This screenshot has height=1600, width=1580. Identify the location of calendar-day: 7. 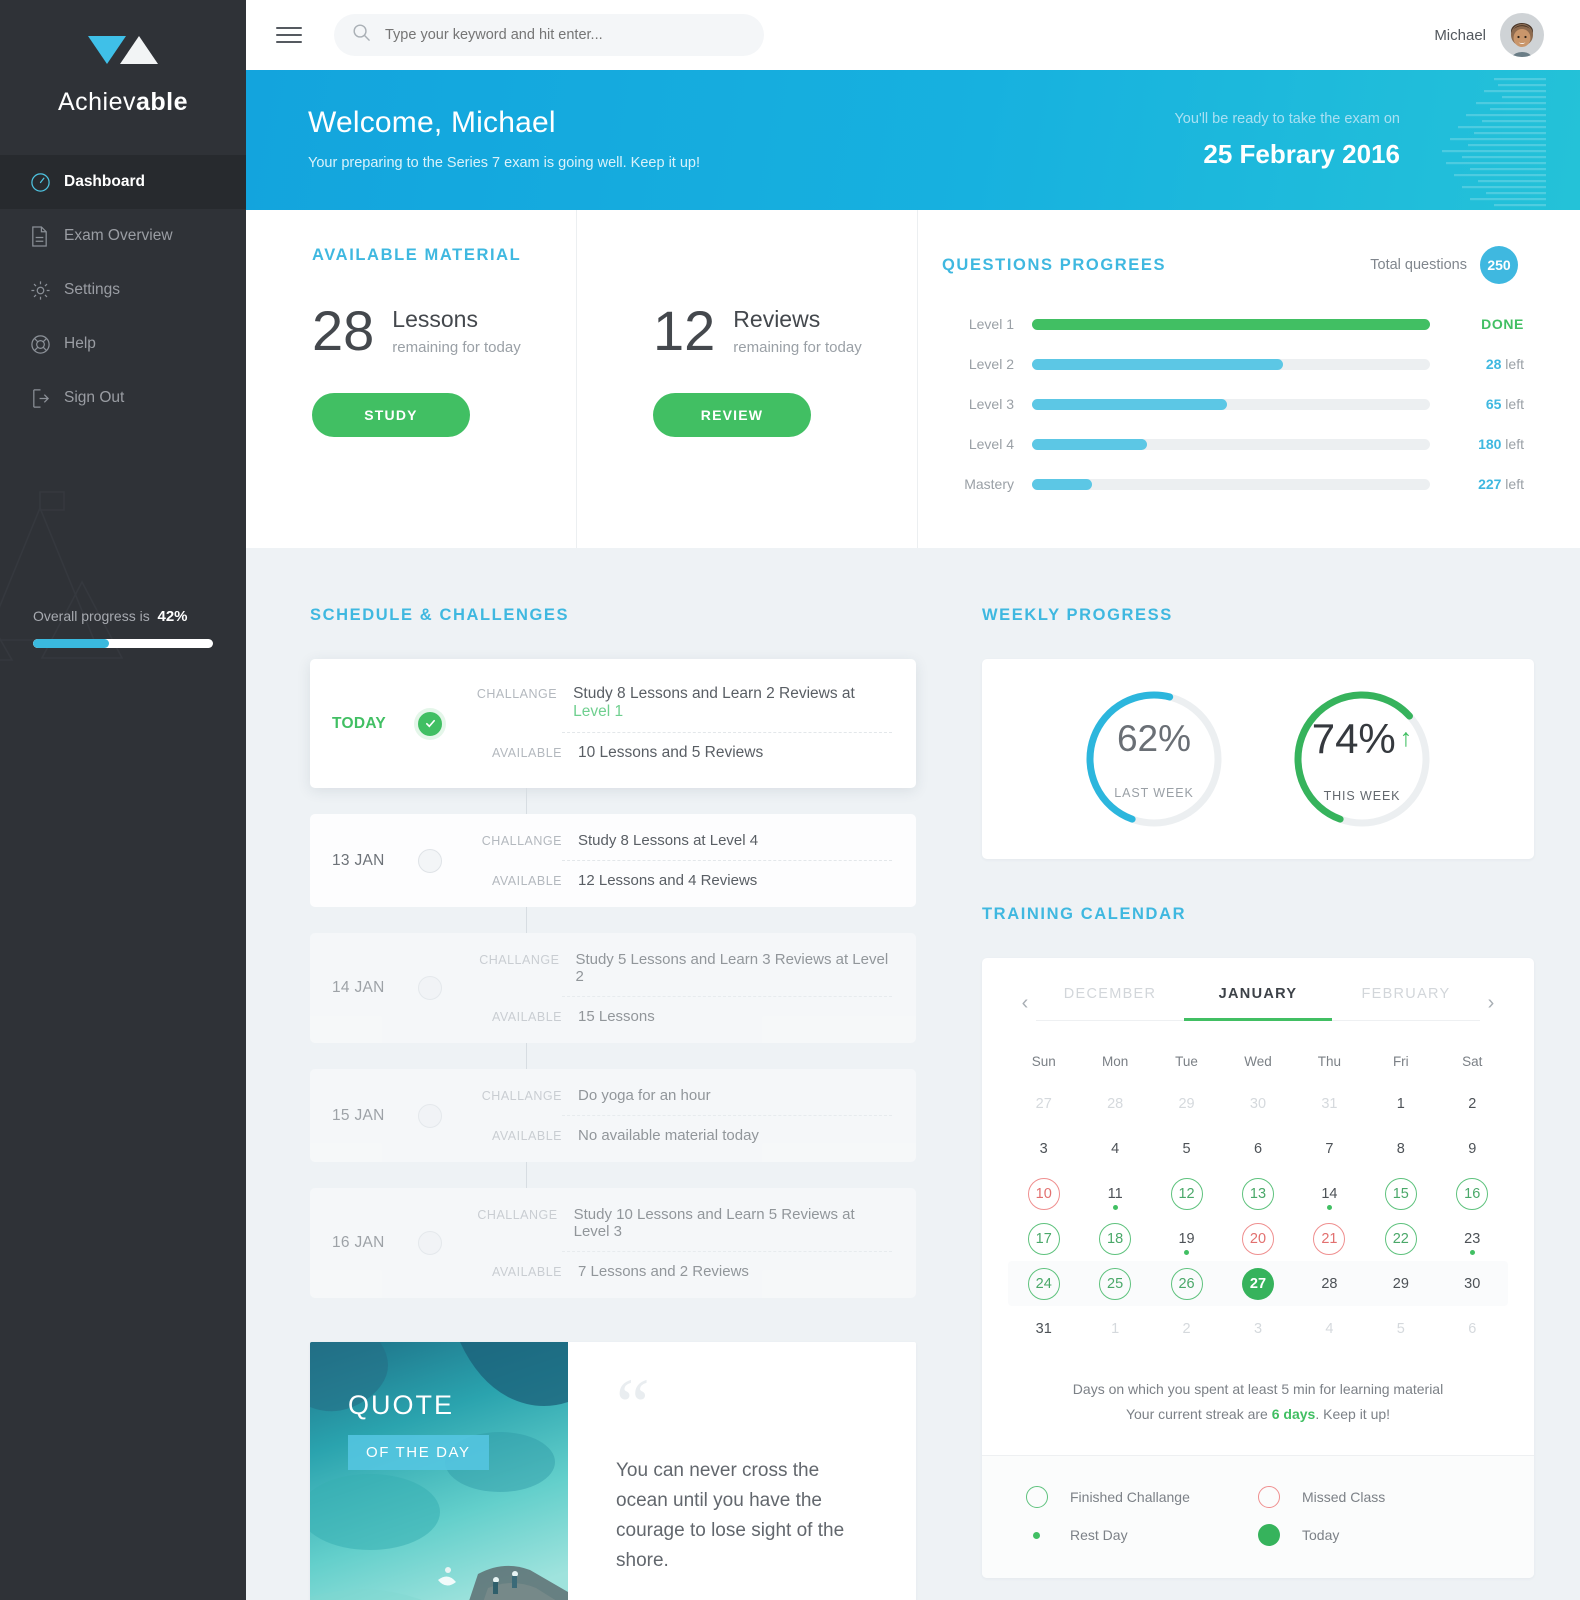
(1329, 1148).